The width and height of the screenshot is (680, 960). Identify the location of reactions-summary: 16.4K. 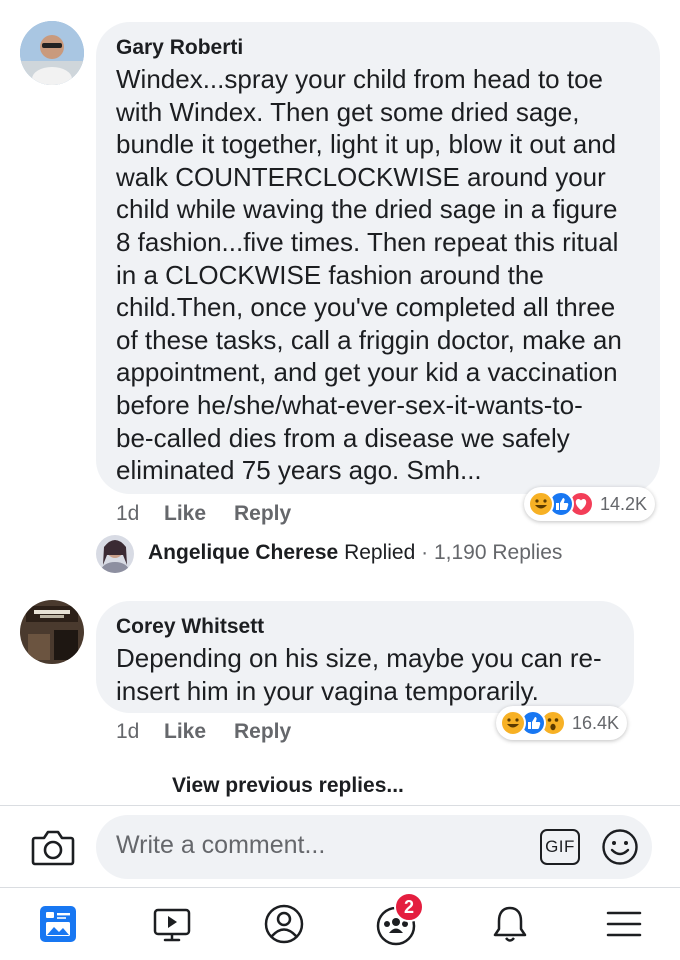
(562, 723).